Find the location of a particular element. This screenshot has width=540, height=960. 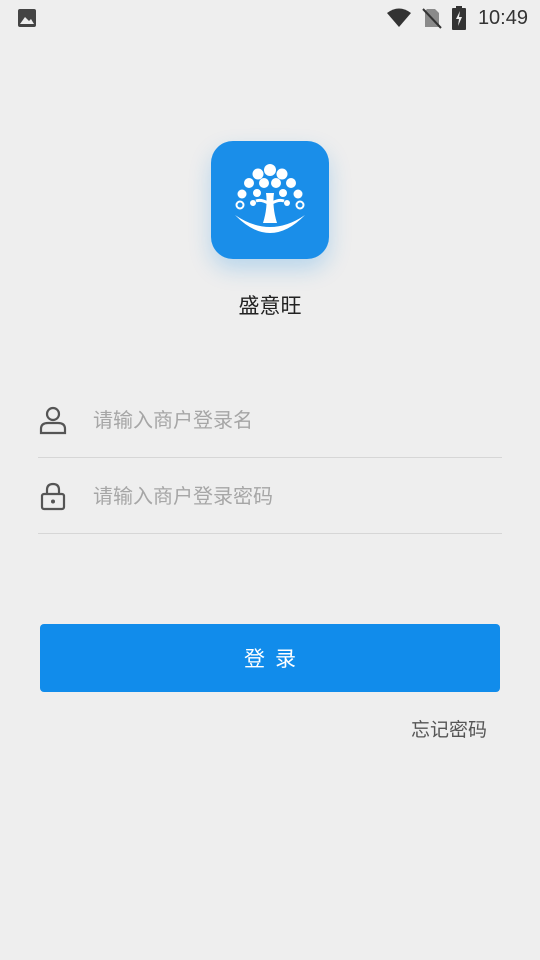

app-name: 盛意旺 is located at coordinates (270, 306).